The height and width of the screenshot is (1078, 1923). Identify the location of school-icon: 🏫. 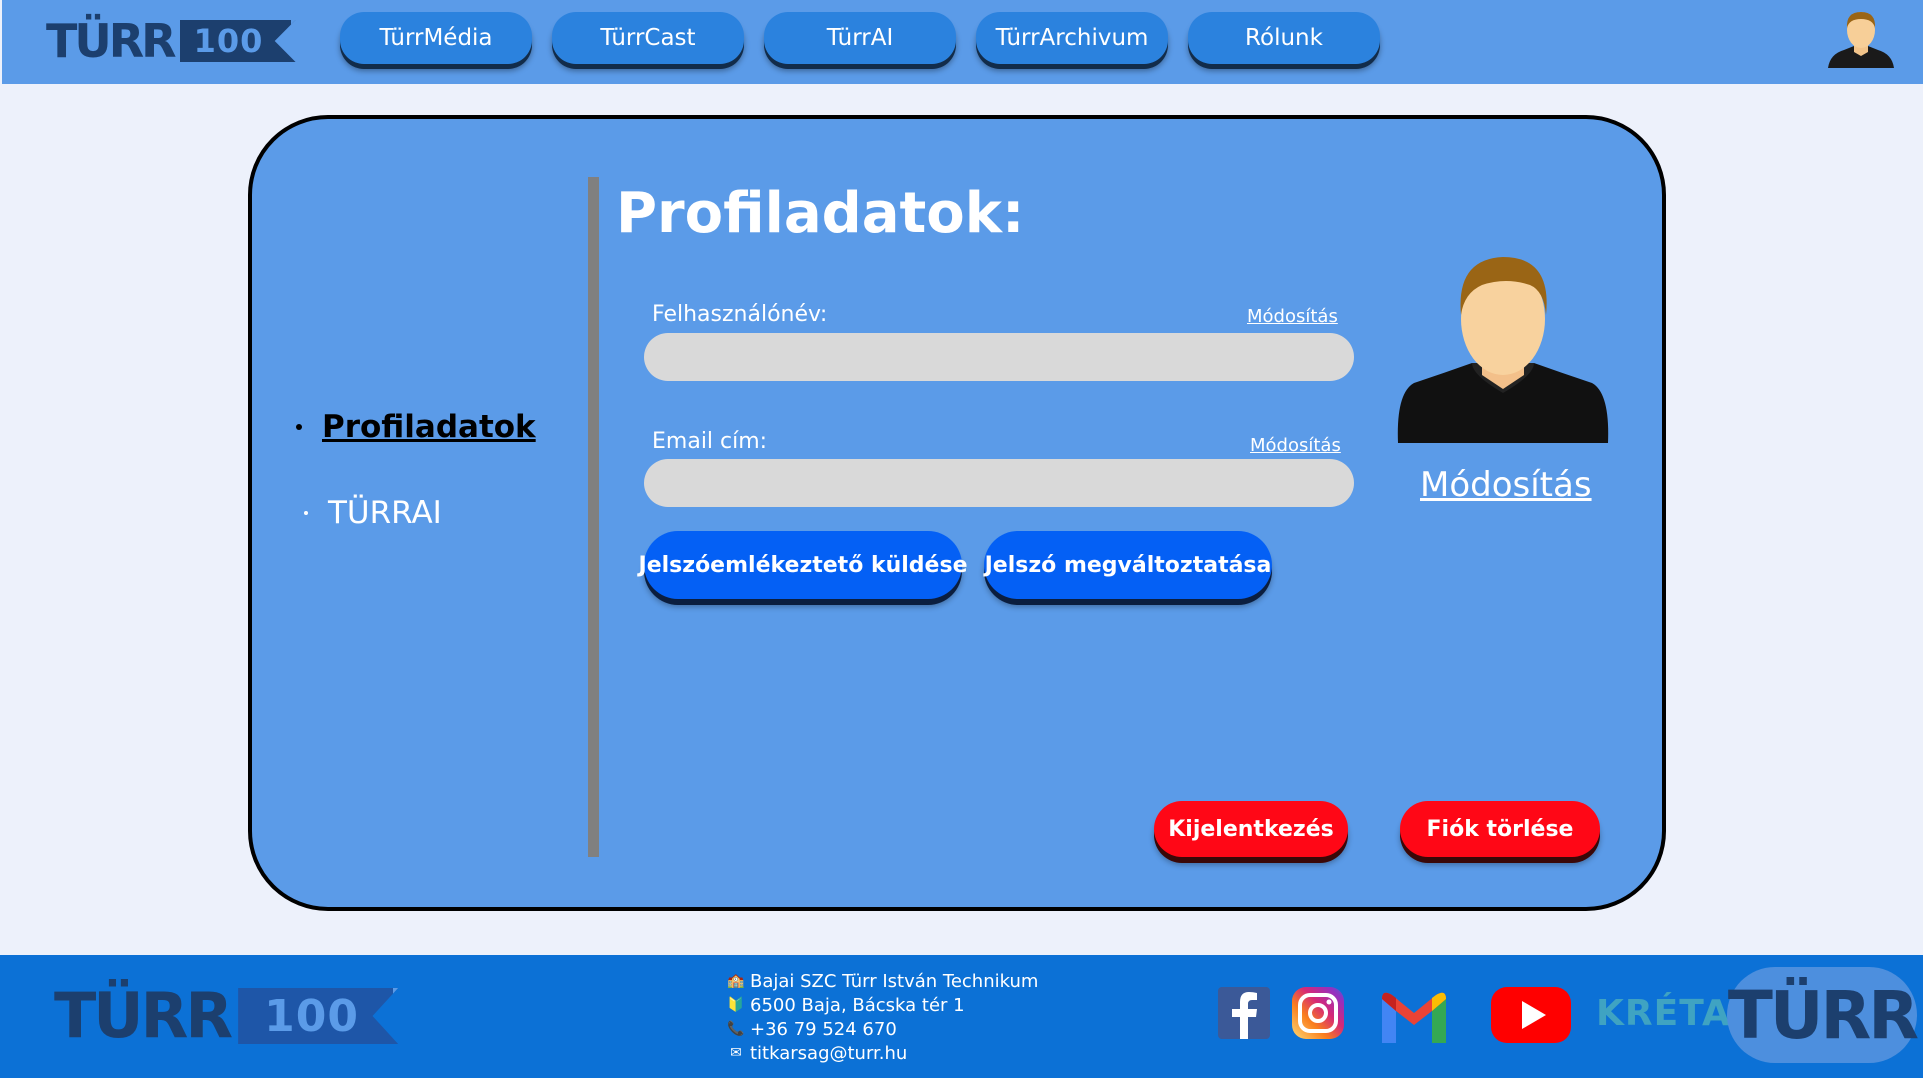
(736, 981).